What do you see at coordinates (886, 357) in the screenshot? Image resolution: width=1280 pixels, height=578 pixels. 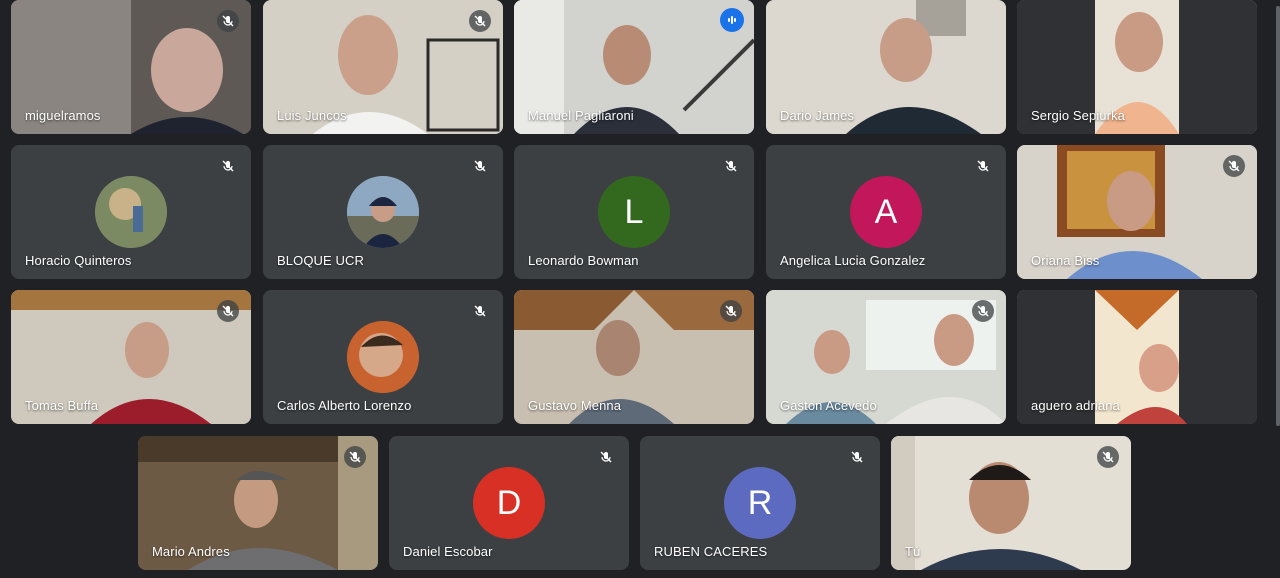 I see `participant-tile-gaston-acevedo: Gaston Acevedo` at bounding box center [886, 357].